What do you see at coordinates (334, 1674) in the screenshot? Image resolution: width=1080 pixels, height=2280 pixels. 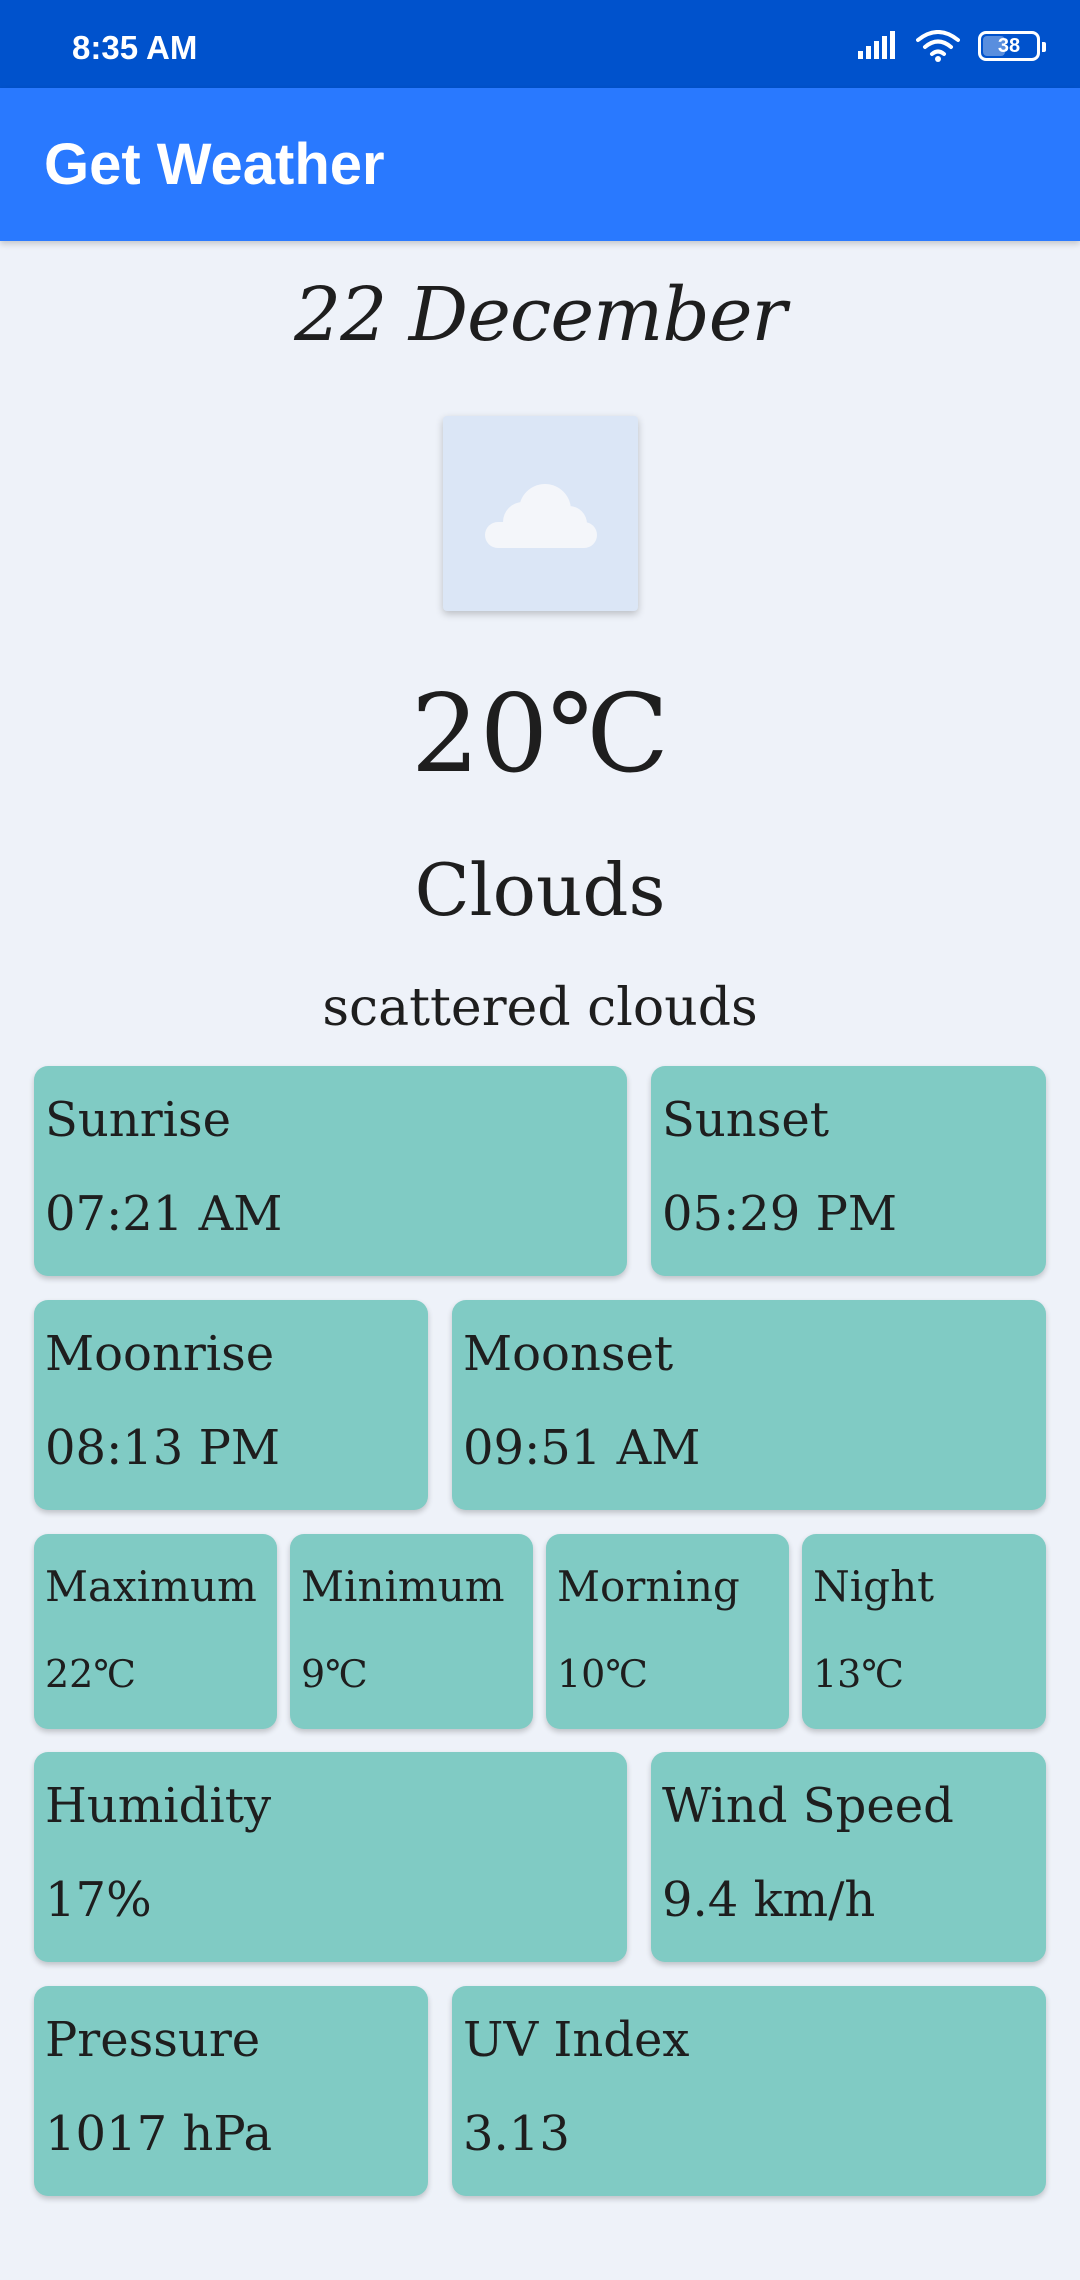 I see `minimum-value: 9℃` at bounding box center [334, 1674].